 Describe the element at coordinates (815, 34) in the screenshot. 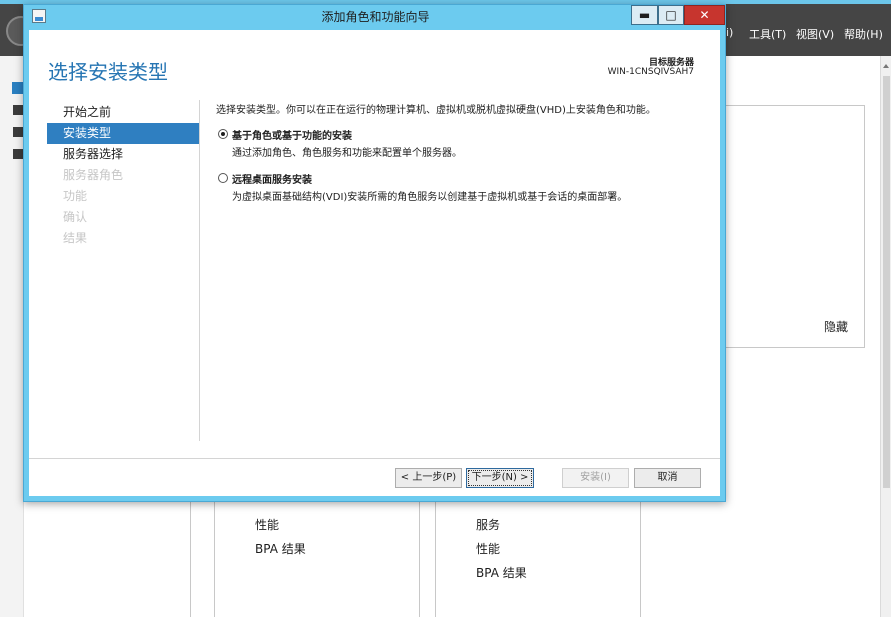

I see `menu-view: 视图(V)` at that location.